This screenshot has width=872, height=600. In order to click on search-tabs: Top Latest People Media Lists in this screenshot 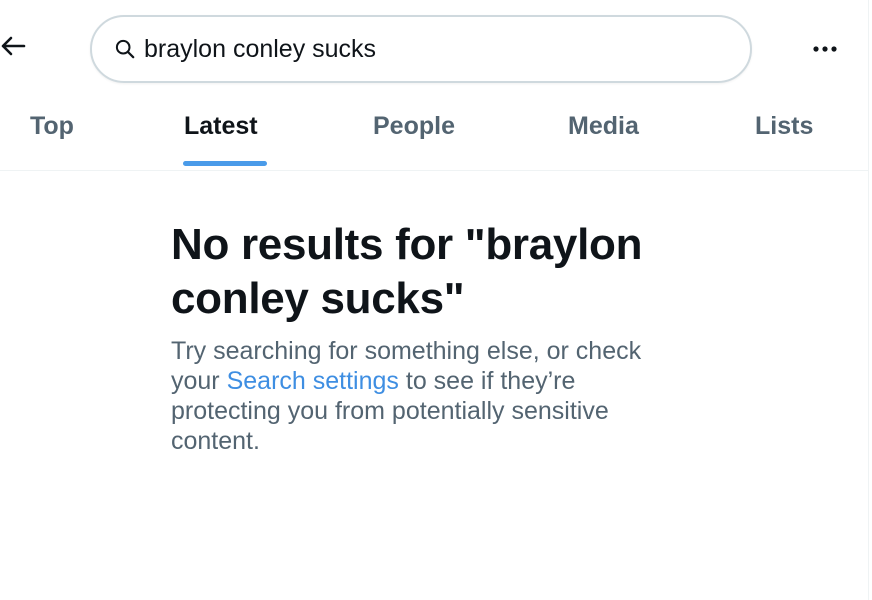, I will do `click(434, 135)`.